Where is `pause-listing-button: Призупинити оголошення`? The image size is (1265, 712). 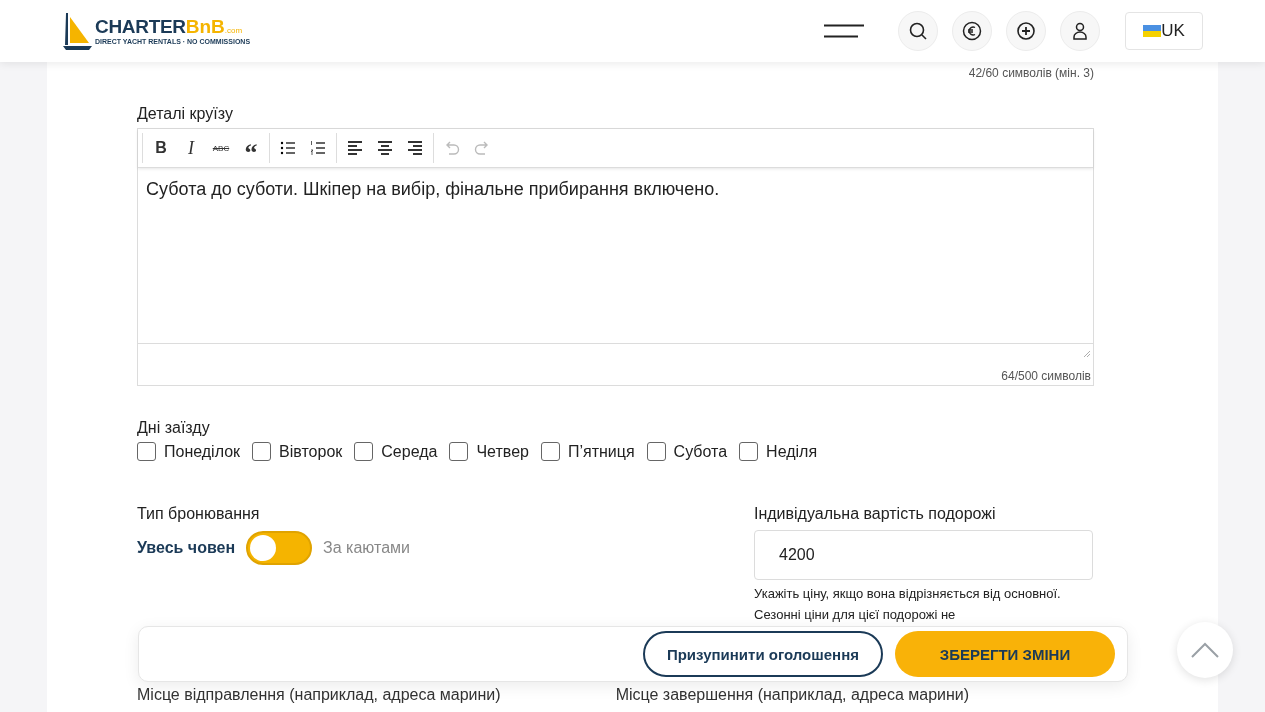
pause-listing-button: Призупинити оголошення is located at coordinates (762, 654).